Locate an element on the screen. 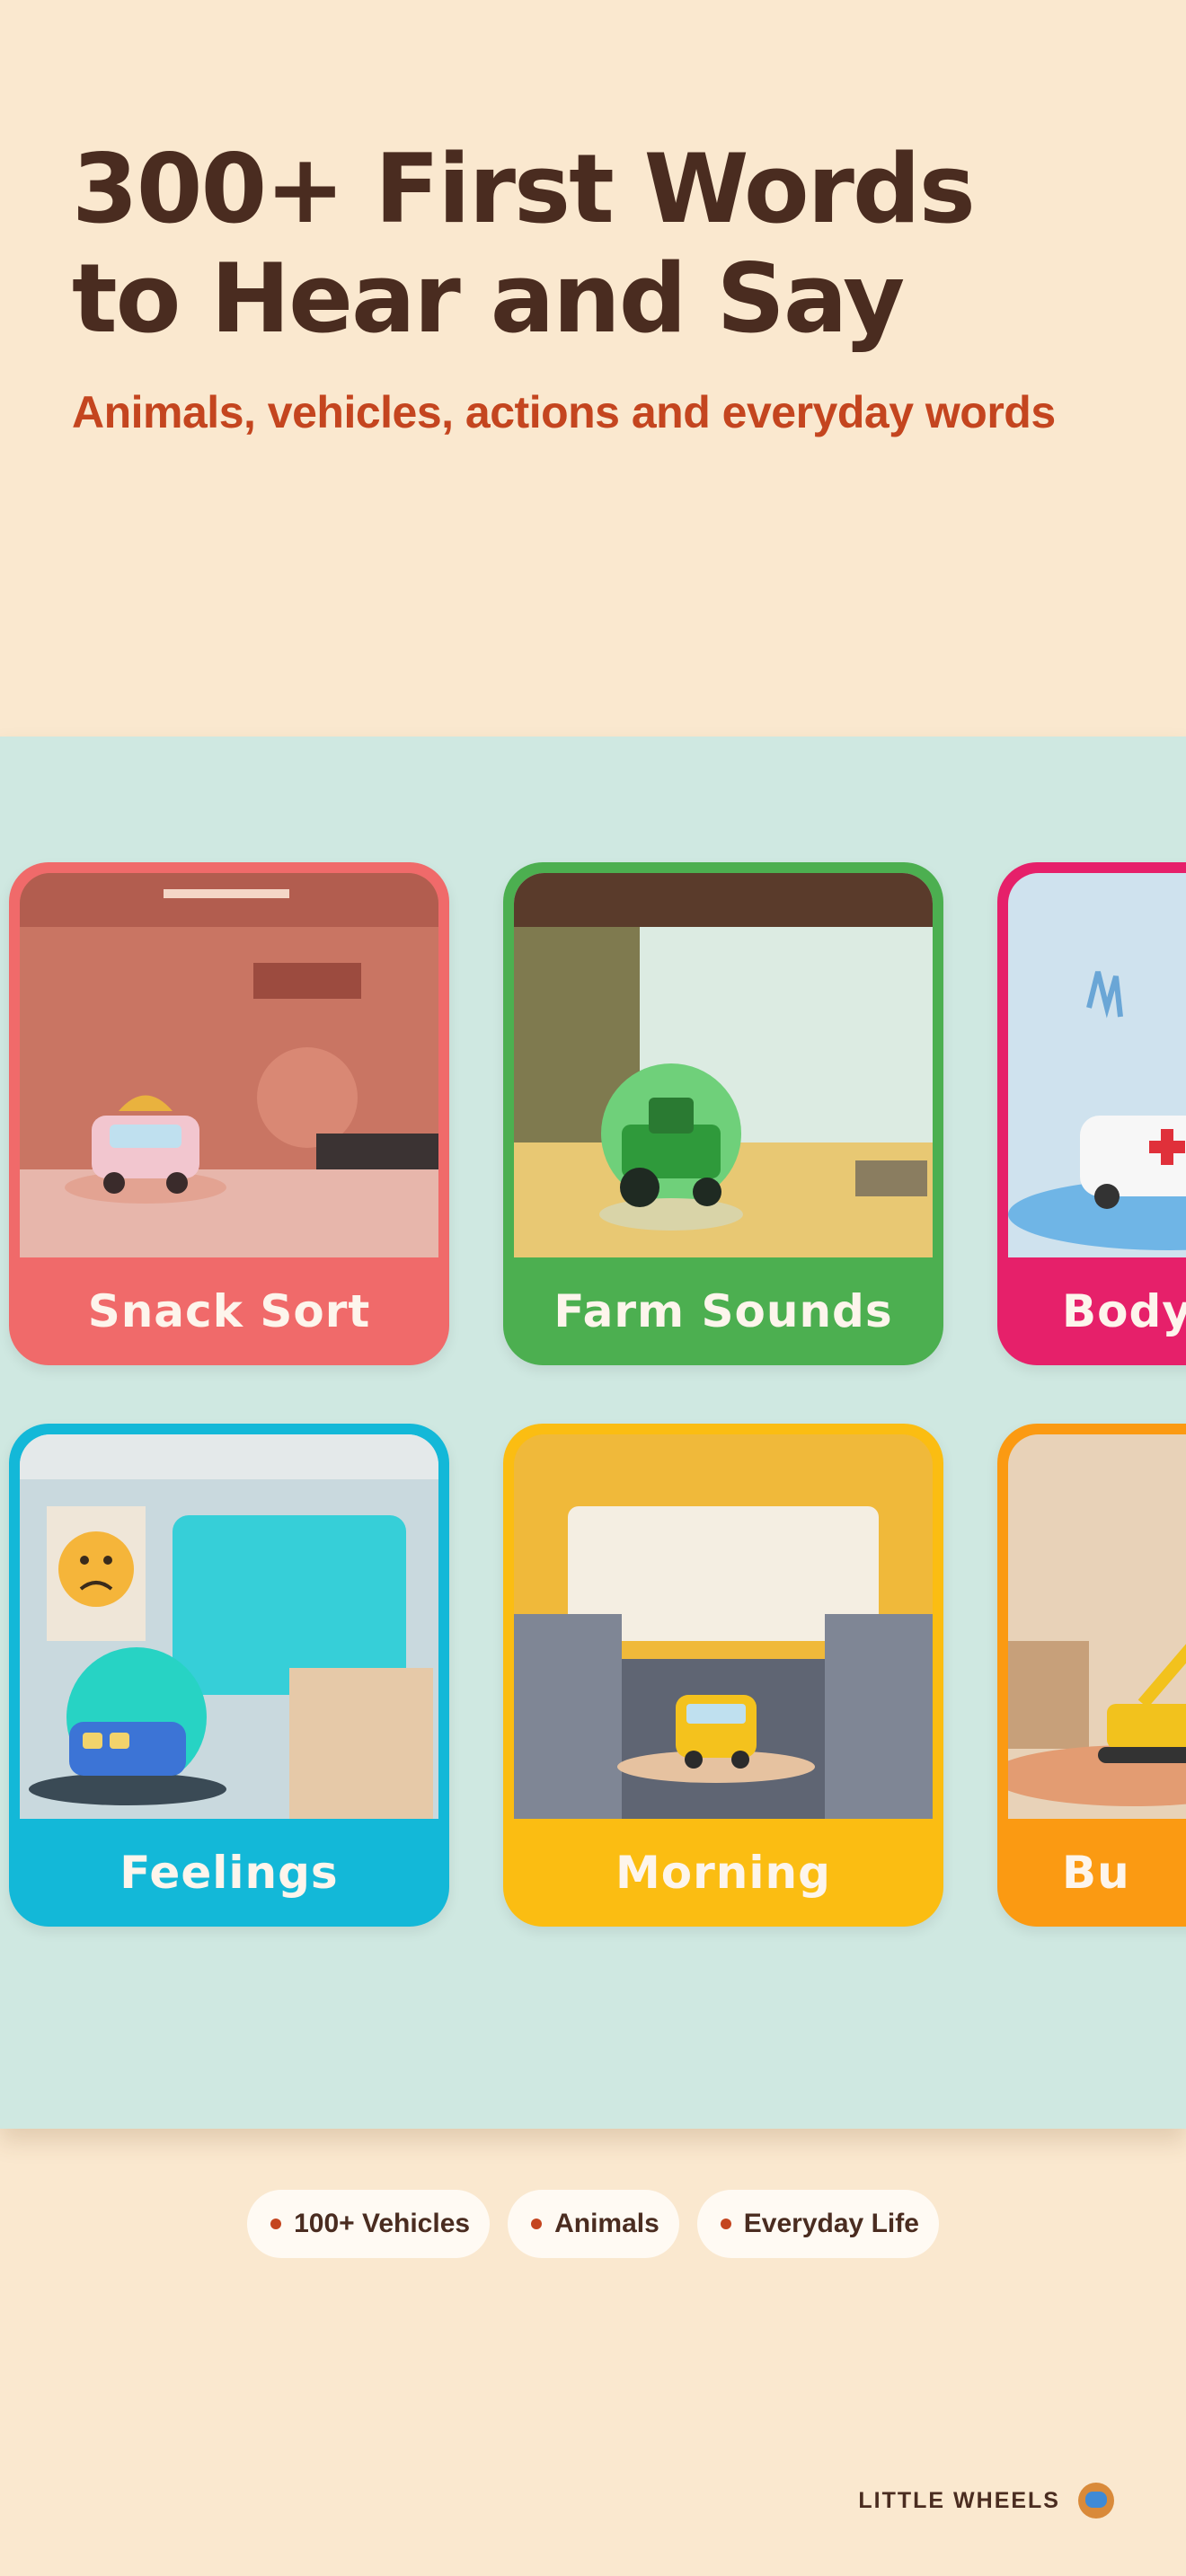 Image resolution: width=1186 pixels, height=2576 pixels. card-label: Feelings is located at coordinates (229, 1873).